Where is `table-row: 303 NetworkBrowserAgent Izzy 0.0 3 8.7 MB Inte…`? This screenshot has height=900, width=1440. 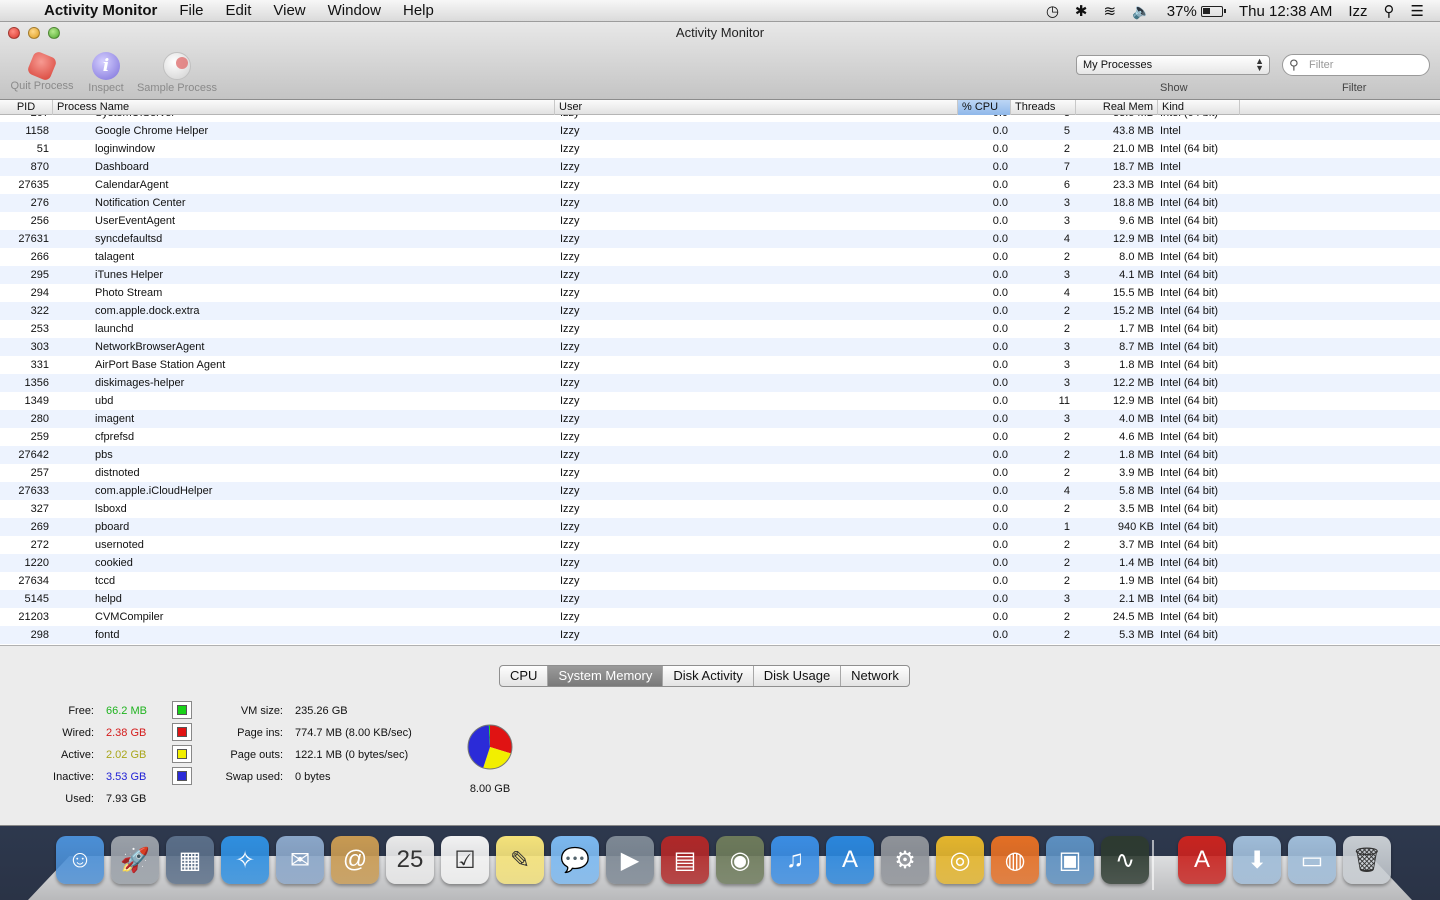
table-row: 303 NetworkBrowserAgent Izzy 0.0 3 8.7 MB Inte… is located at coordinates (720, 347).